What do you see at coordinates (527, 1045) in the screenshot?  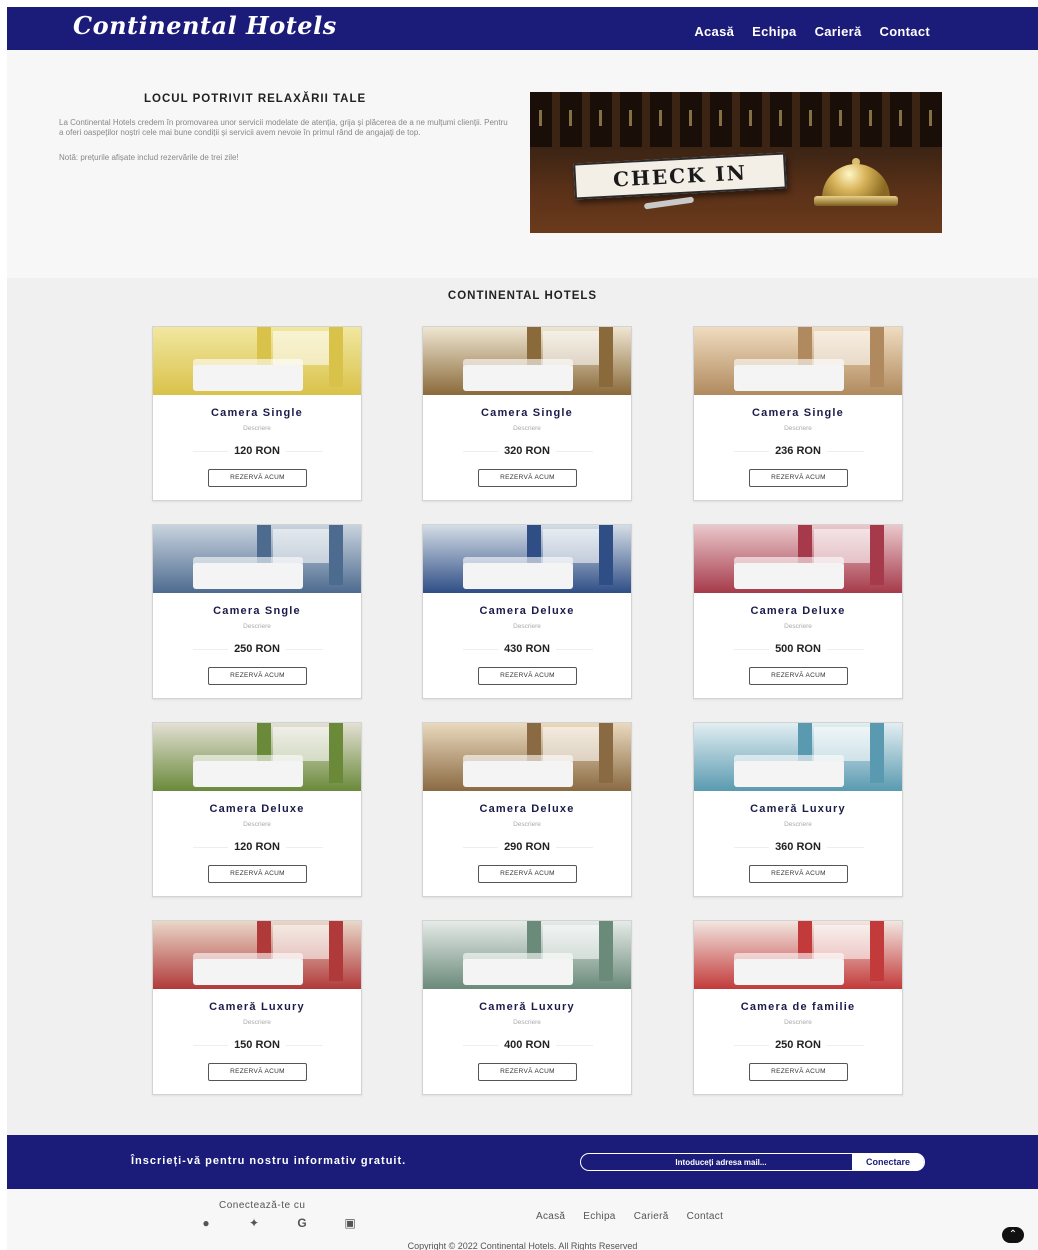 I see `room-price: 400 RON` at bounding box center [527, 1045].